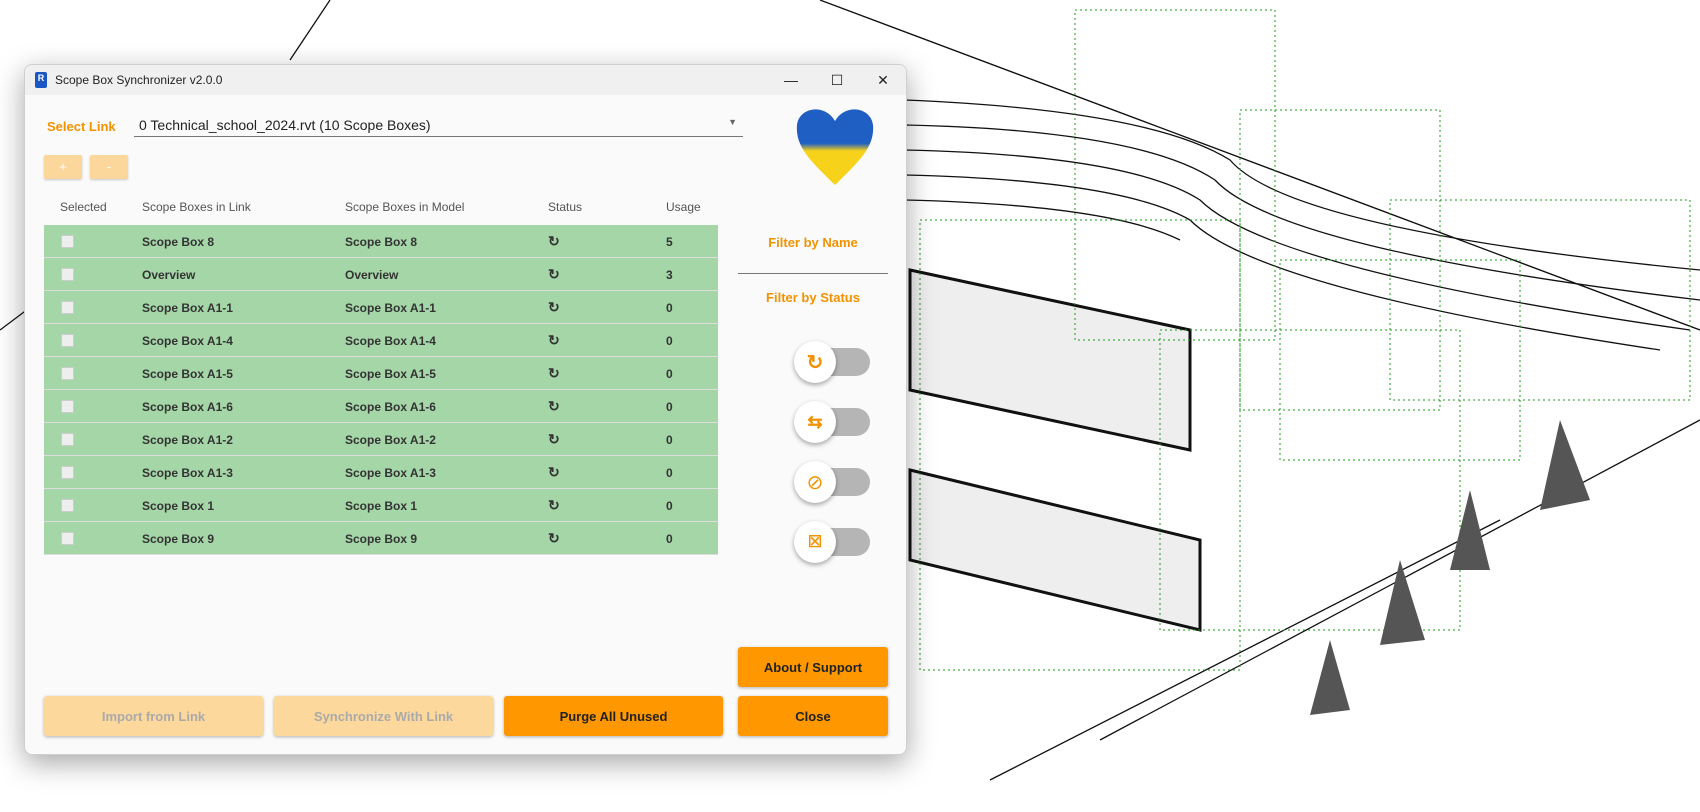 The height and width of the screenshot is (812, 1700). I want to click on about-support-button: About / Support, so click(813, 667).